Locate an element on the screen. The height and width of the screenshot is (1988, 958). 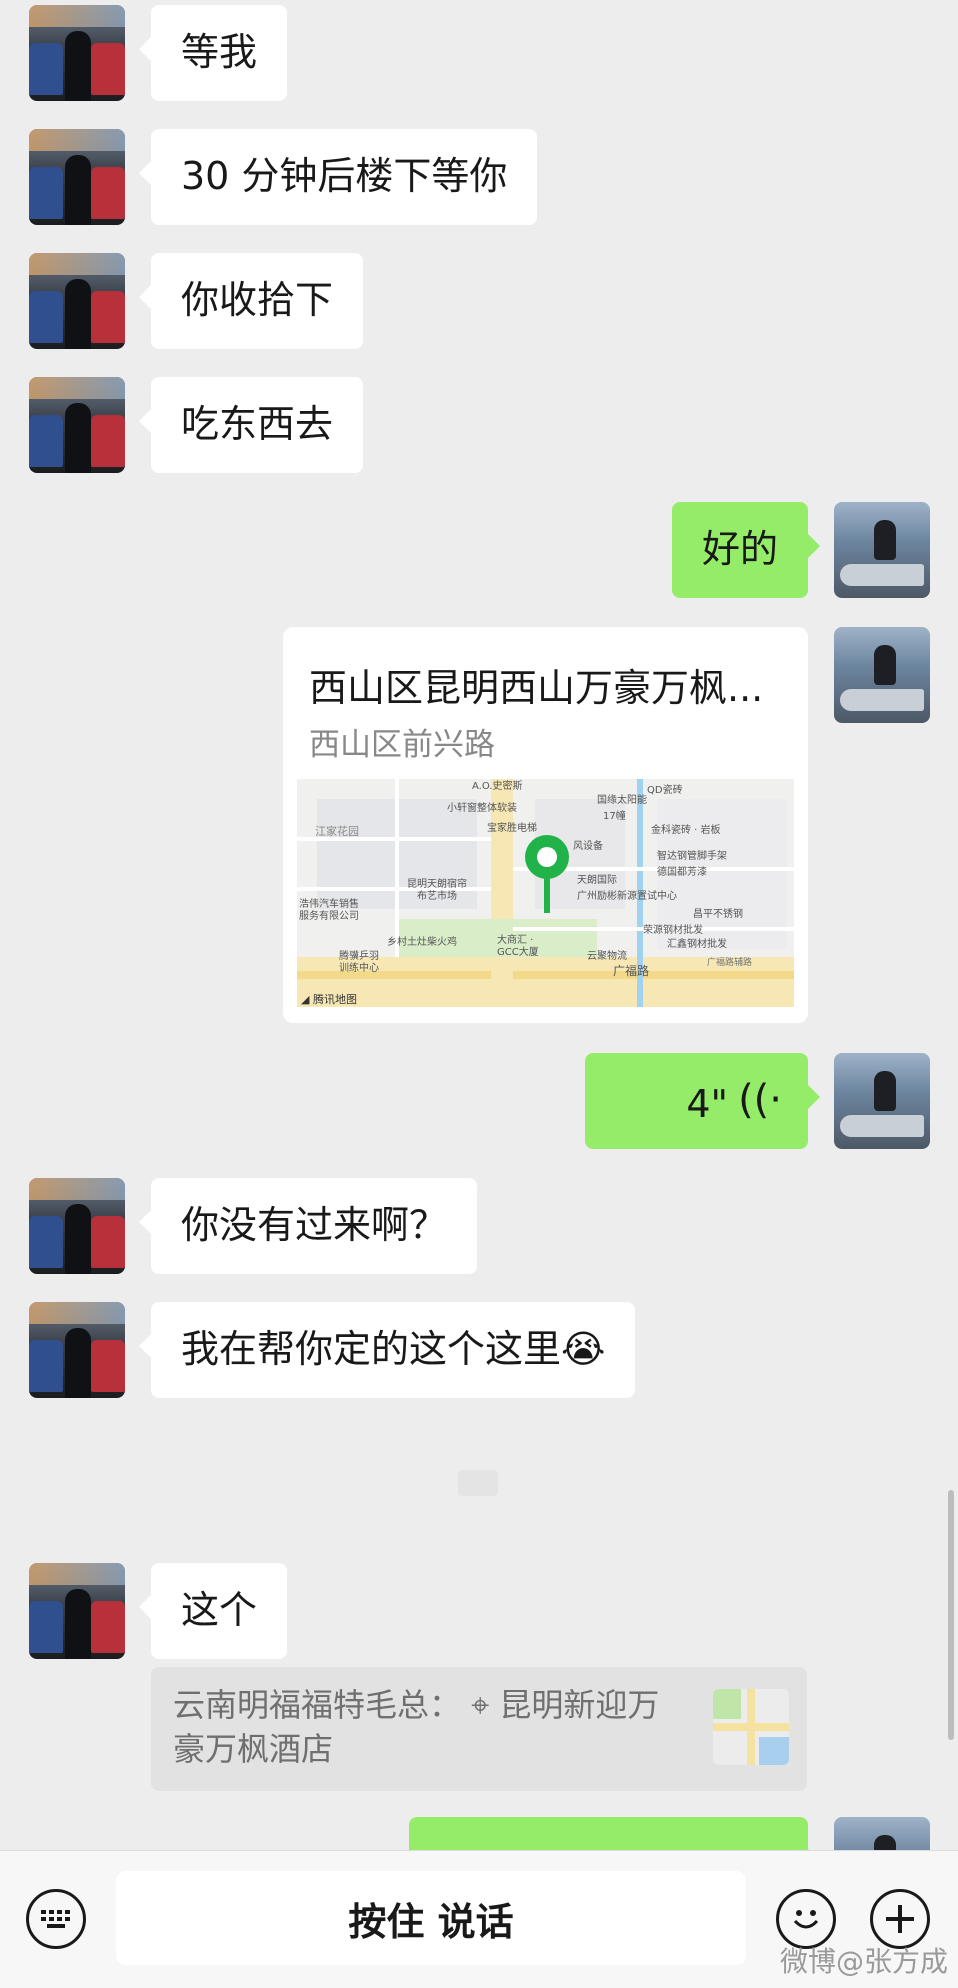
message-bubble: 我在帮你定的这个这里😭 is located at coordinates (387, 1350).